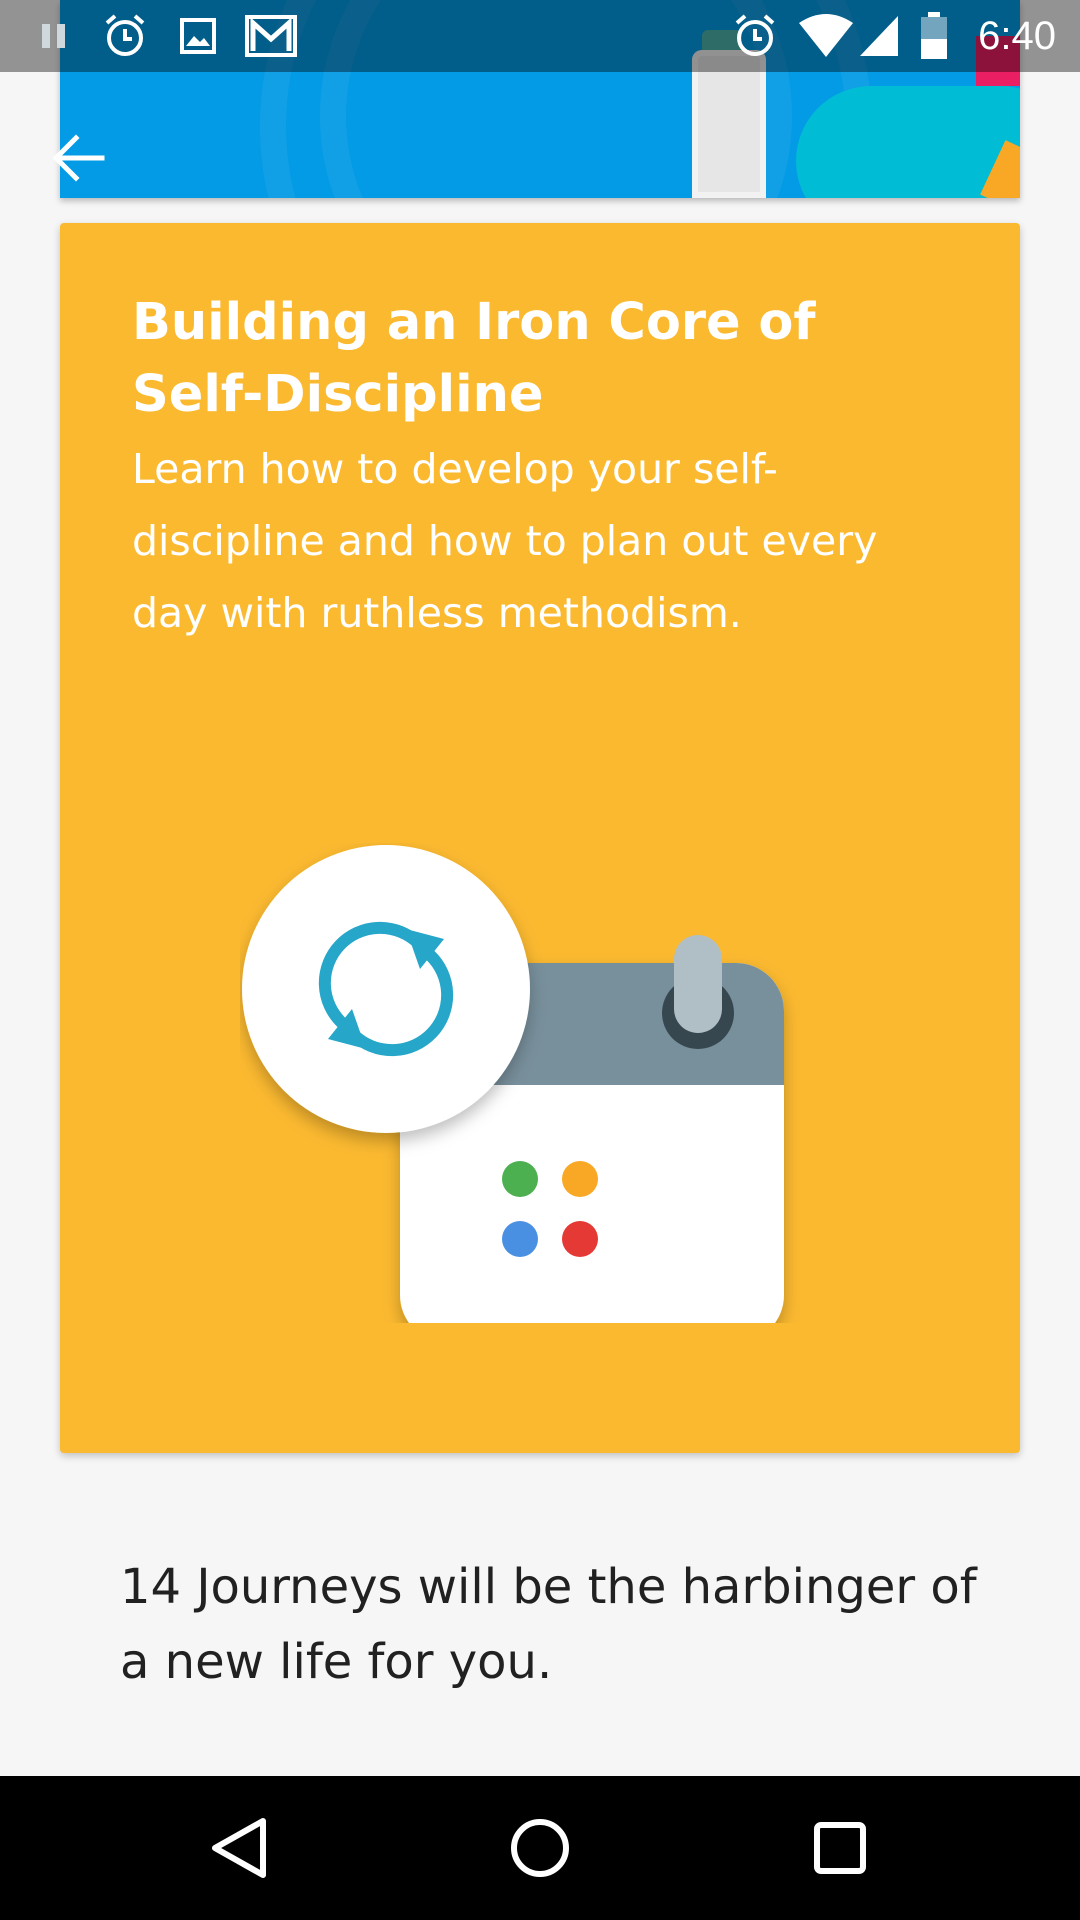 Image resolution: width=1080 pixels, height=1920 pixels. What do you see at coordinates (474, 358) in the screenshot?
I see `card-title: Building an Iron Core of Self-Discipline` at bounding box center [474, 358].